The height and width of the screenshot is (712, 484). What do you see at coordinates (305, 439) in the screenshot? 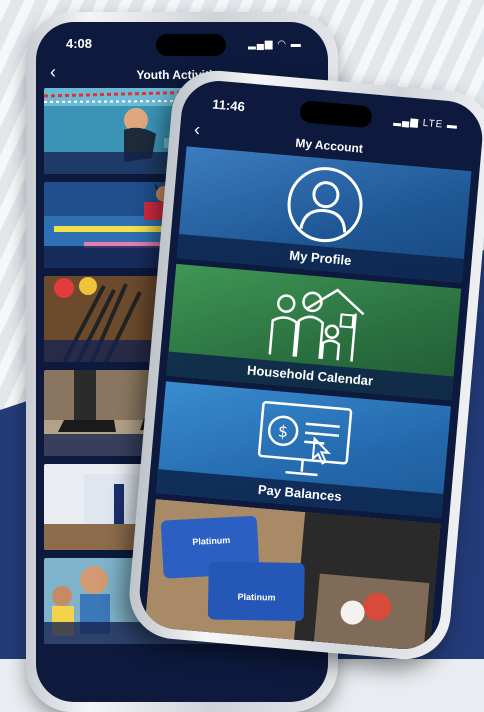
I see `dollar-monitor-icon: $` at bounding box center [305, 439].